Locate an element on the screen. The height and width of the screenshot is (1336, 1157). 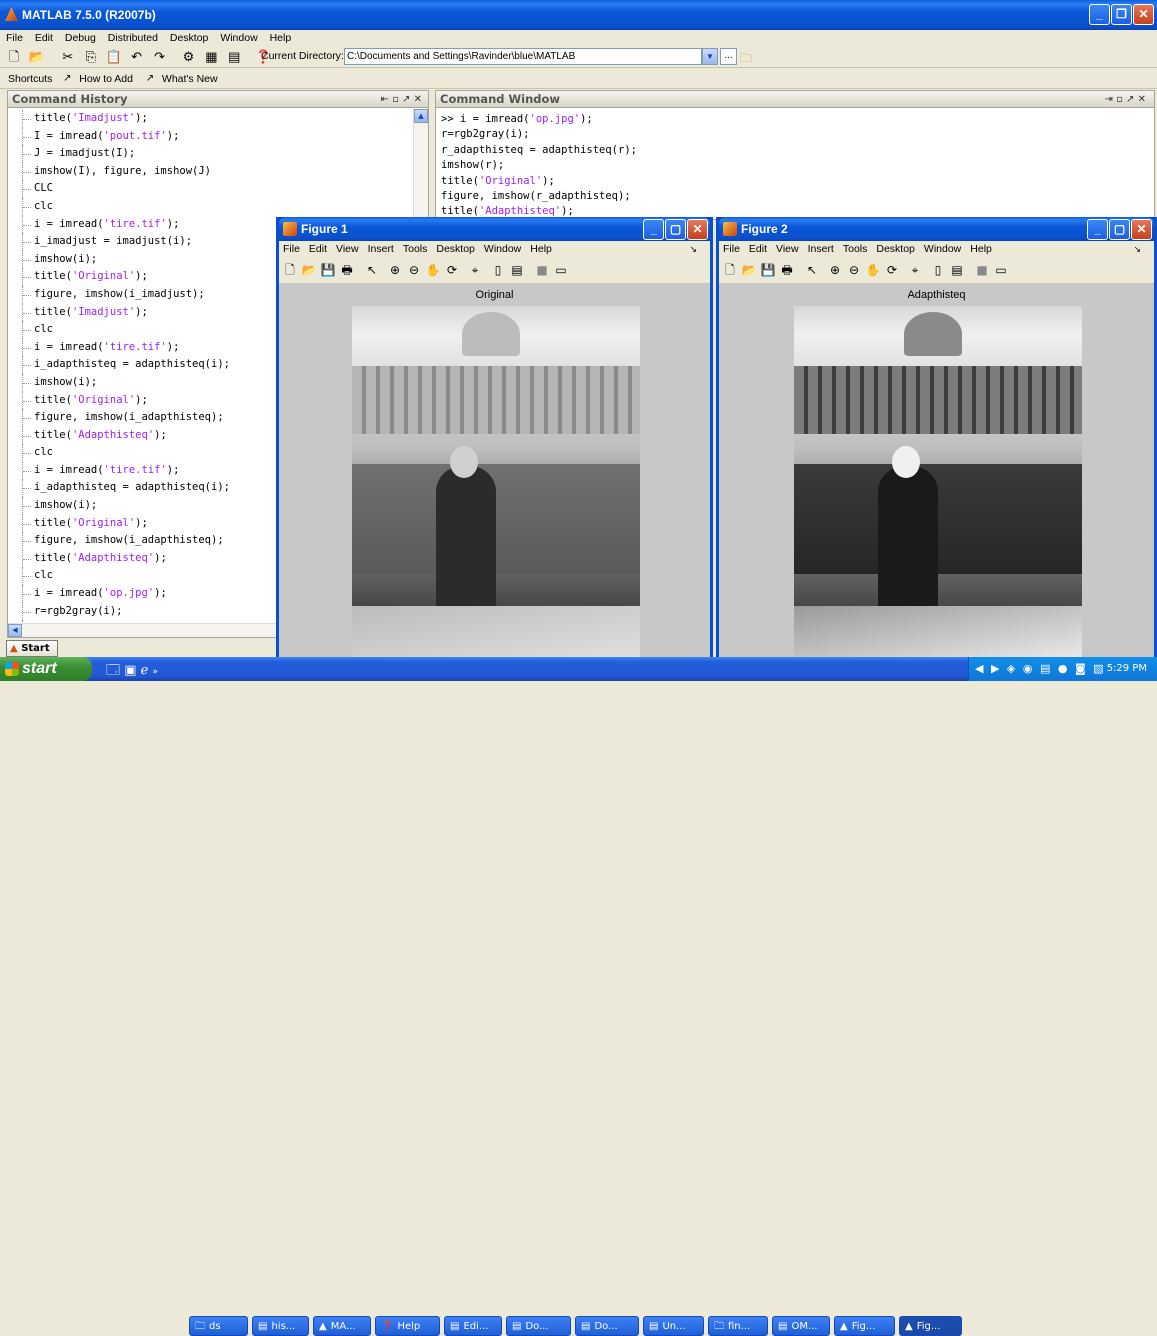
menu-window: Window is located at coordinates (238, 38).